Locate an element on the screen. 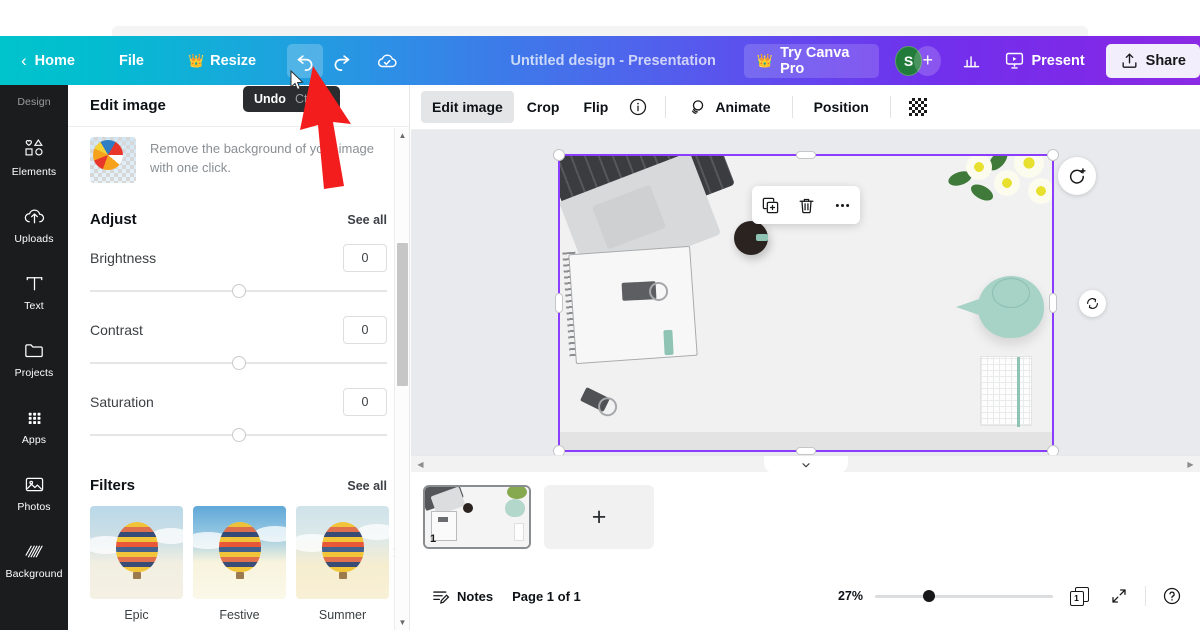  document-title: Untitled design - Presentation is located at coordinates (612, 61).